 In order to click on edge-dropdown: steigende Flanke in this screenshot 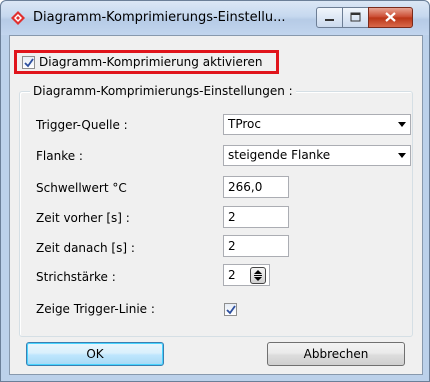, I will do `click(317, 155)`.